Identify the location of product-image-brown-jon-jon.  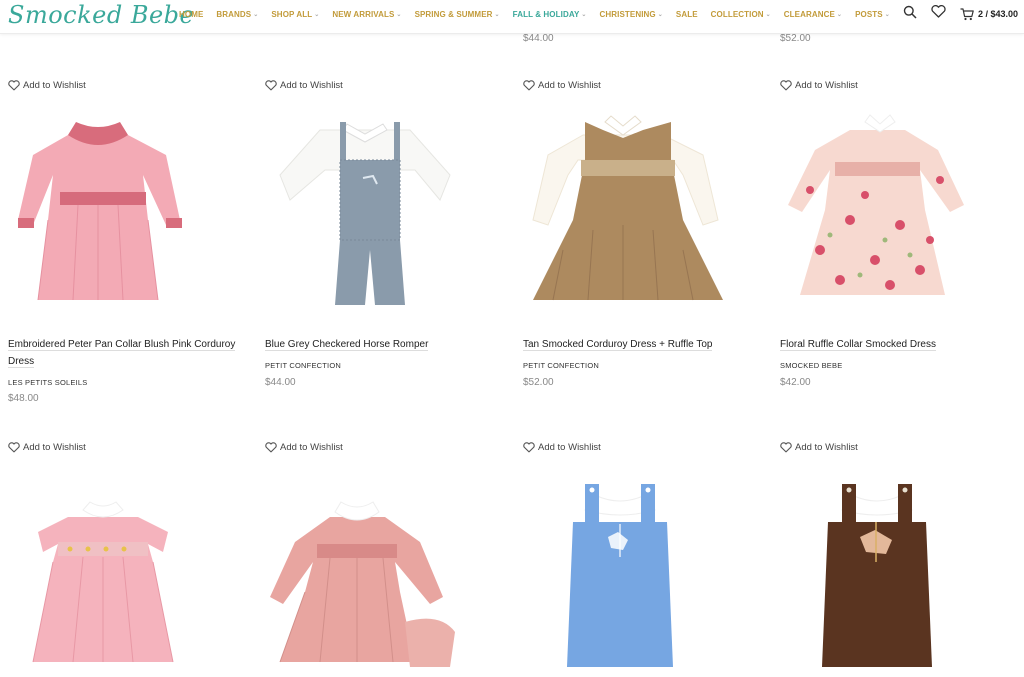
(898, 567).